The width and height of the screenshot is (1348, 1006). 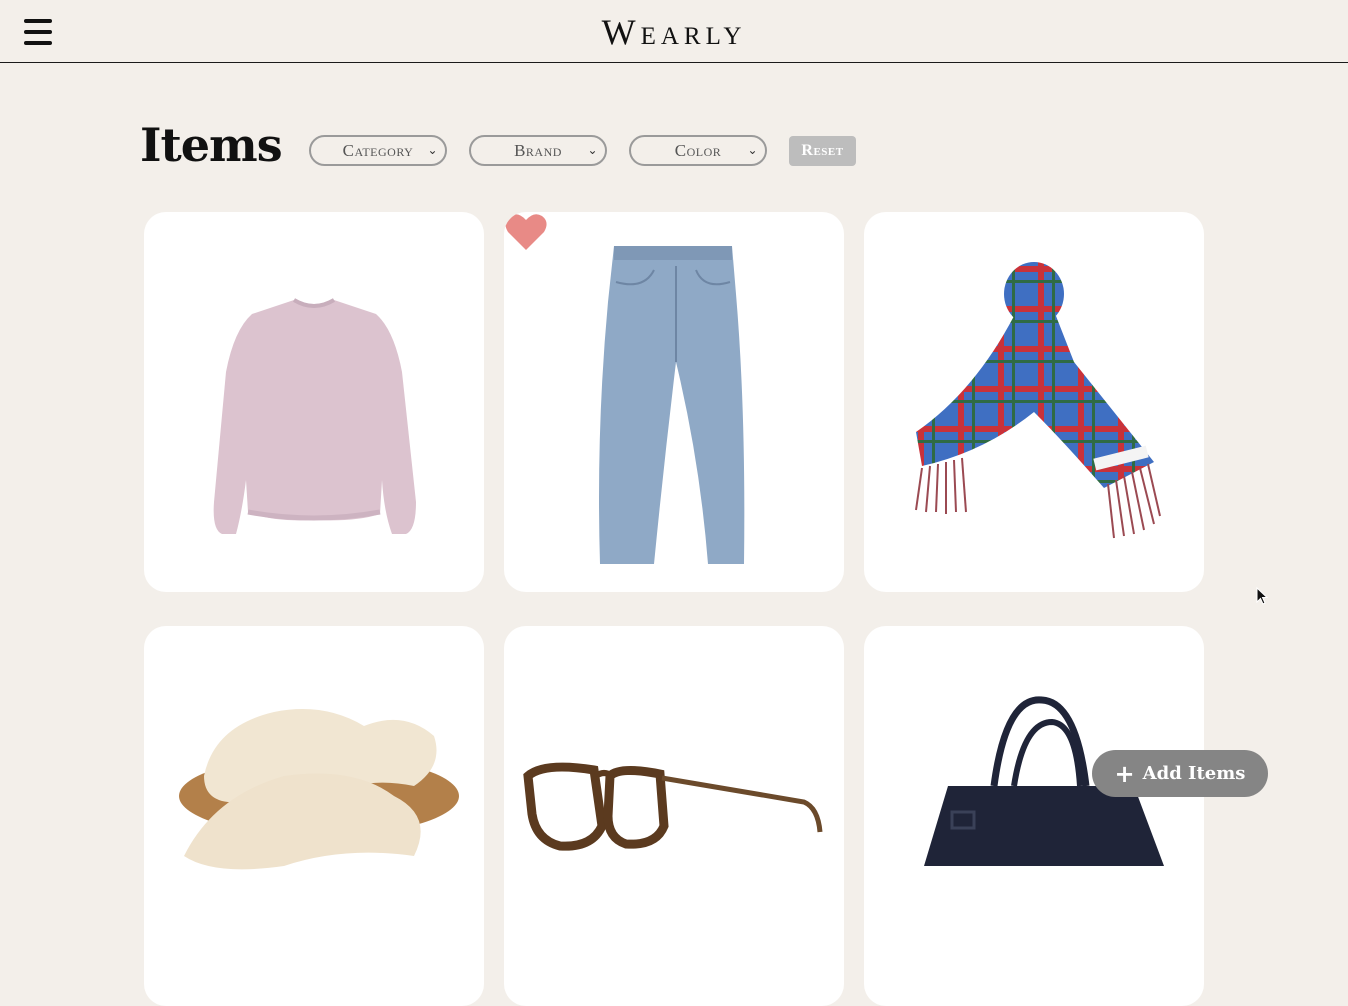 What do you see at coordinates (526, 232) in the screenshot?
I see `favorite-heart-icon` at bounding box center [526, 232].